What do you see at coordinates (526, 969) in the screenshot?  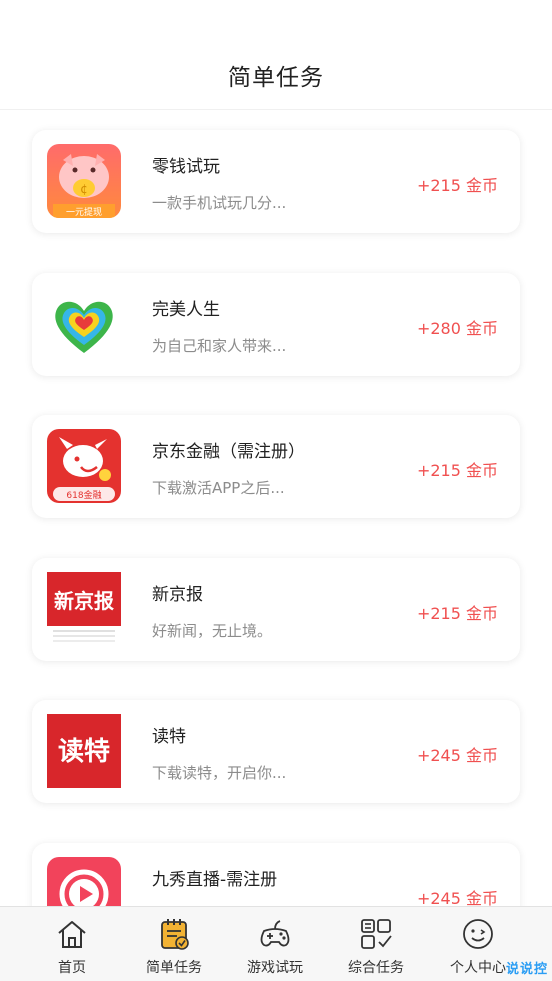 I see `watermark: 说说控` at bounding box center [526, 969].